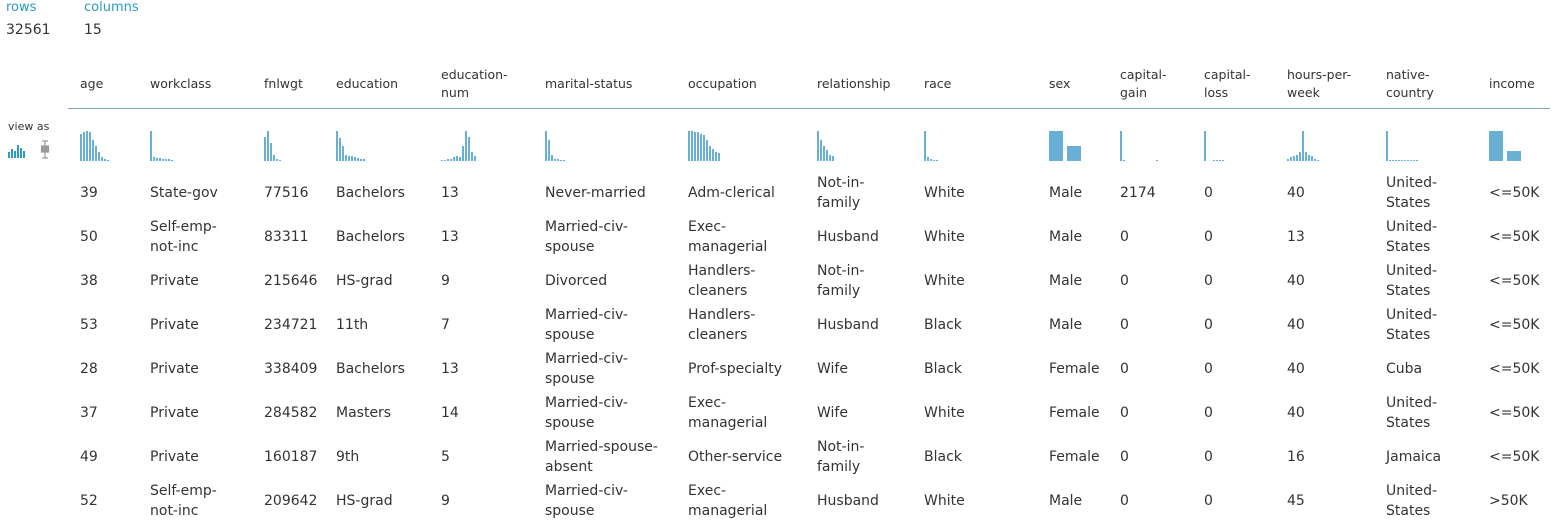  What do you see at coordinates (1436, 84) in the screenshot?
I see `column-header-native-country: native- country` at bounding box center [1436, 84].